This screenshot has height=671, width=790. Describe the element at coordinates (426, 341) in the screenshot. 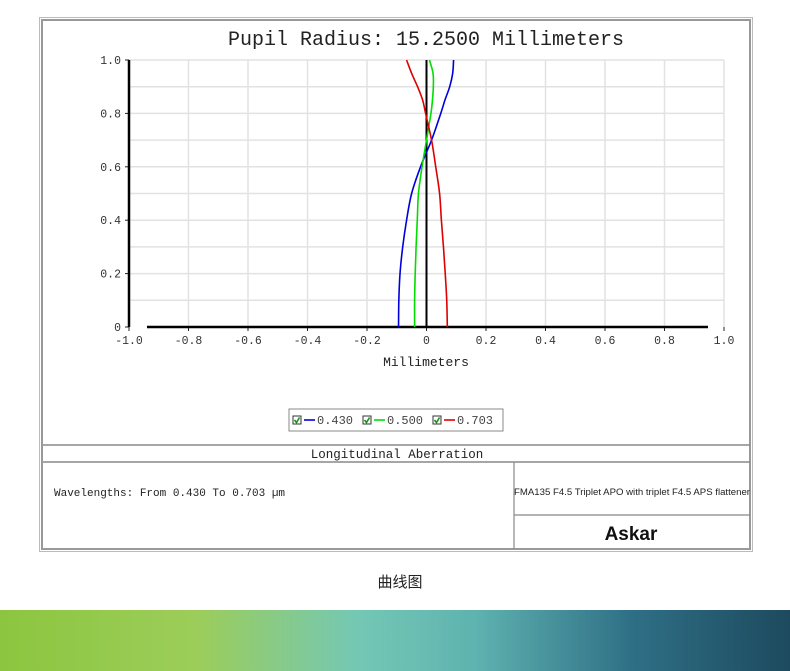

I see `x-tick-label: 0` at that location.